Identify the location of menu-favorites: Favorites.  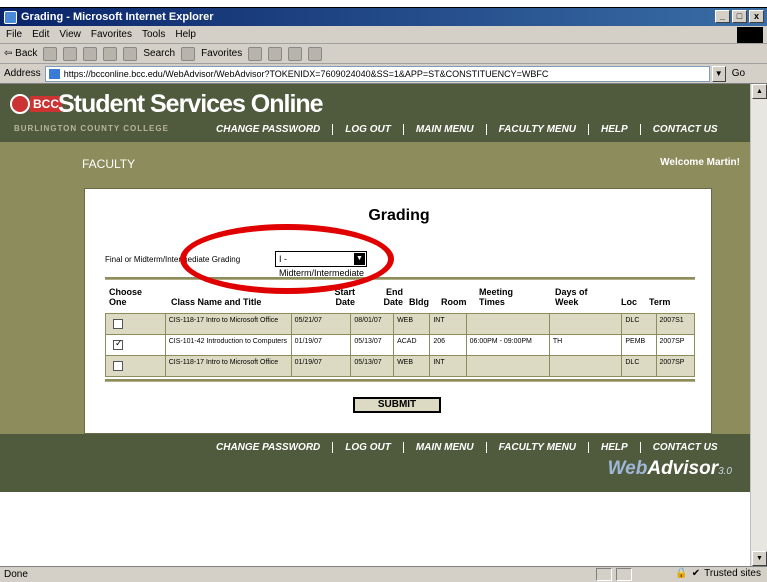
(111, 34).